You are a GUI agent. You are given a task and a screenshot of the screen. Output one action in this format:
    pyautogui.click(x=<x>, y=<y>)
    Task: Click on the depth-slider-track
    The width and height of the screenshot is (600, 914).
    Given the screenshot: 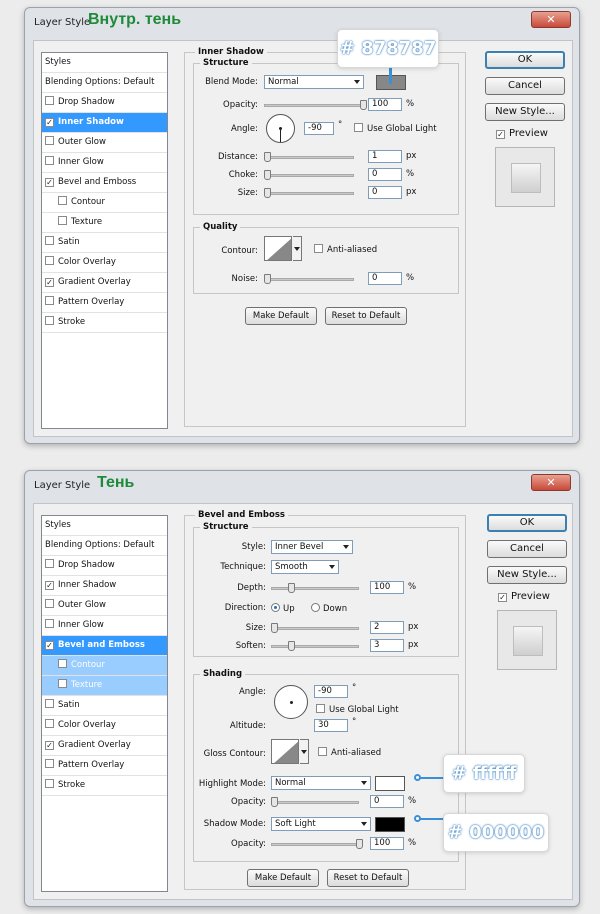 What is the action you would take?
    pyautogui.click(x=315, y=588)
    